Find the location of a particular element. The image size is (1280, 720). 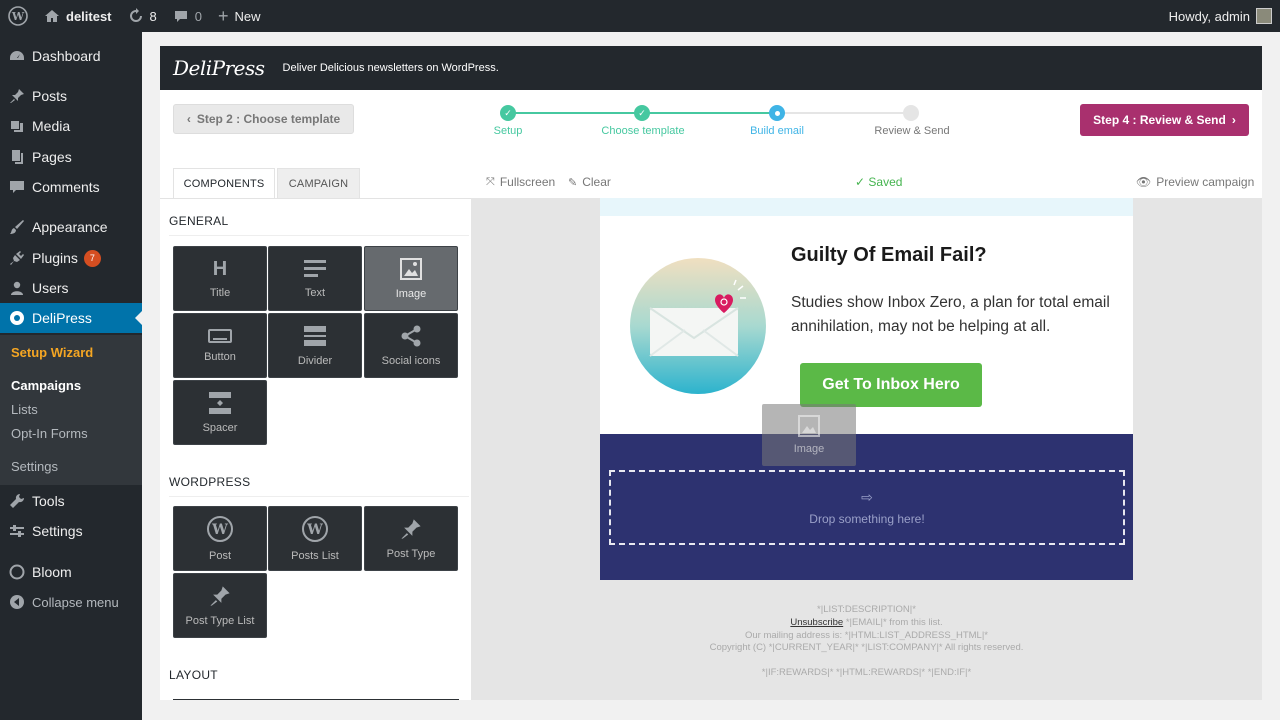

wordpress-icon: W is located at coordinates (315, 528).